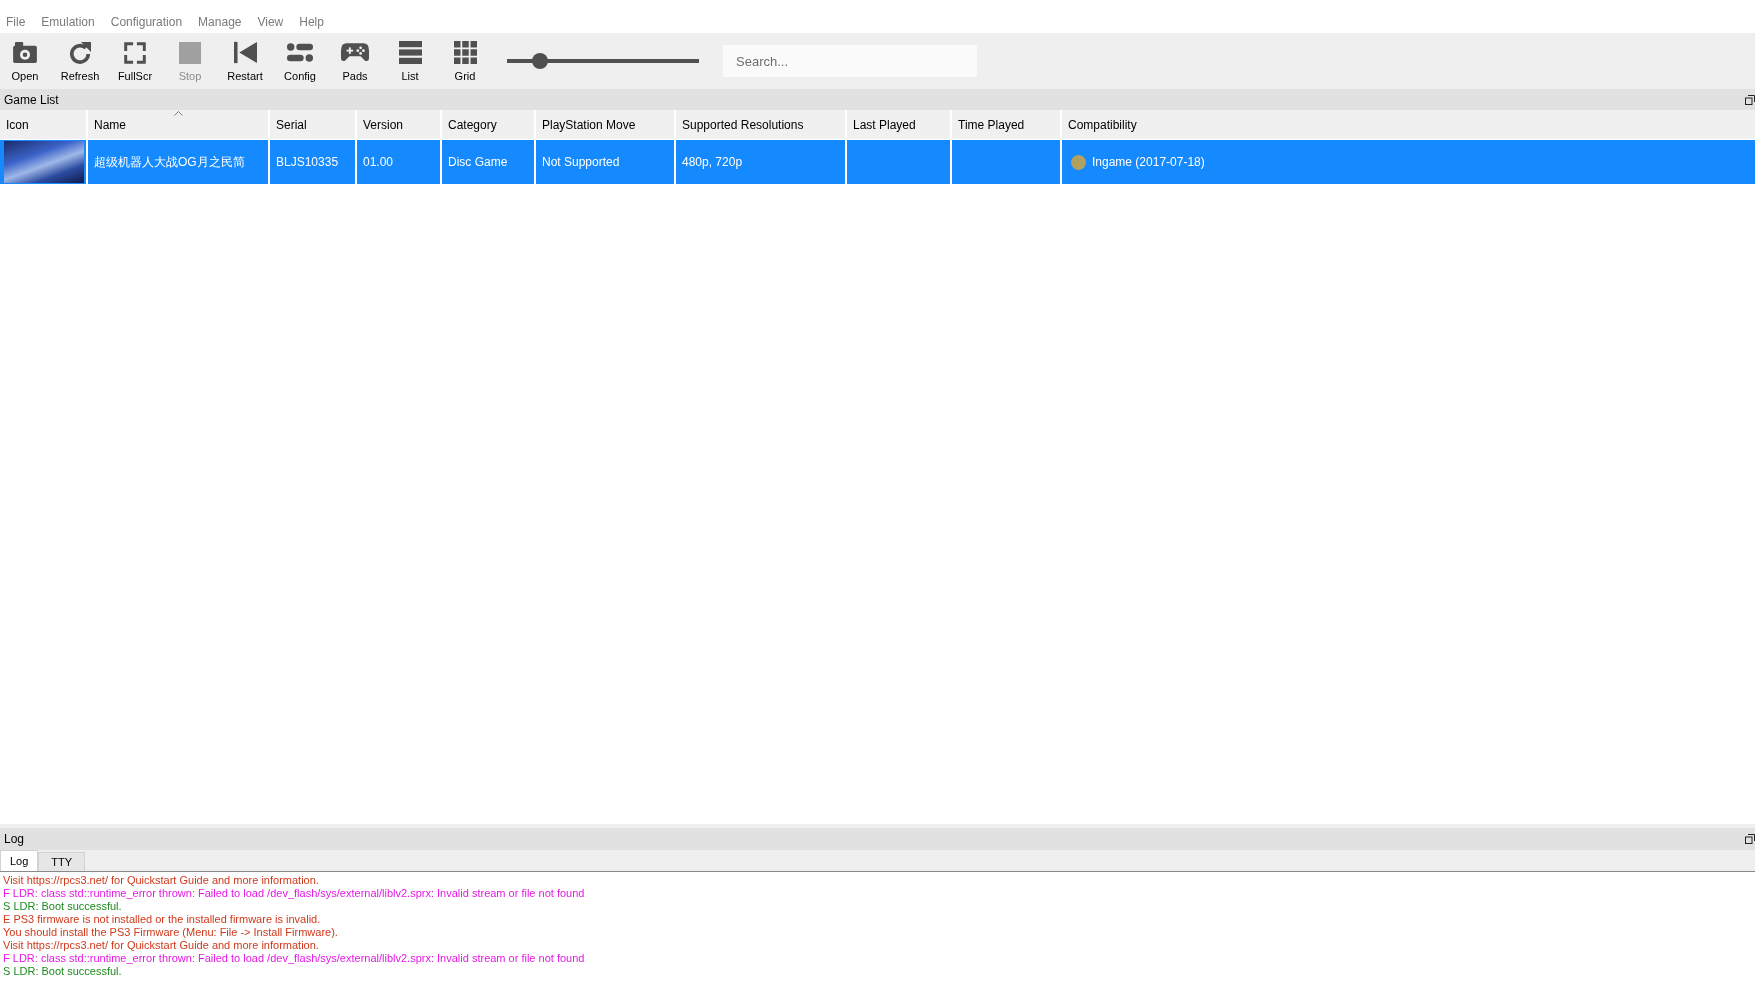 The height and width of the screenshot is (988, 1755). Describe the element at coordinates (80, 52) in the screenshot. I see `refresh-icon` at that location.